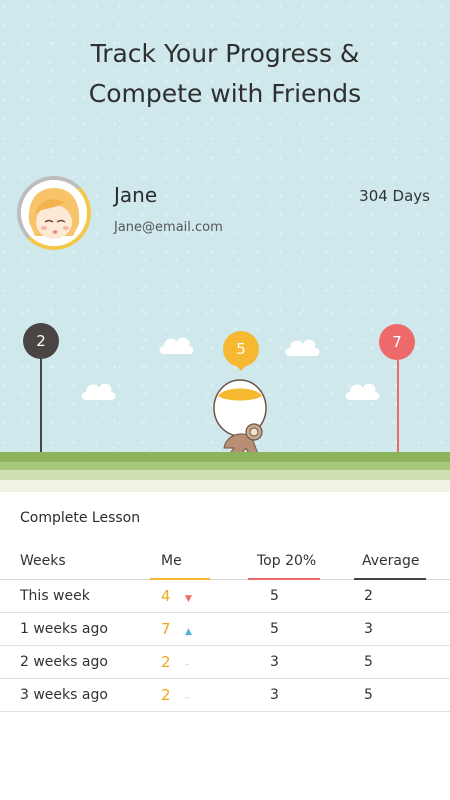  I want to click on table-row: This week 4 ▼ 5 2, so click(225, 596).